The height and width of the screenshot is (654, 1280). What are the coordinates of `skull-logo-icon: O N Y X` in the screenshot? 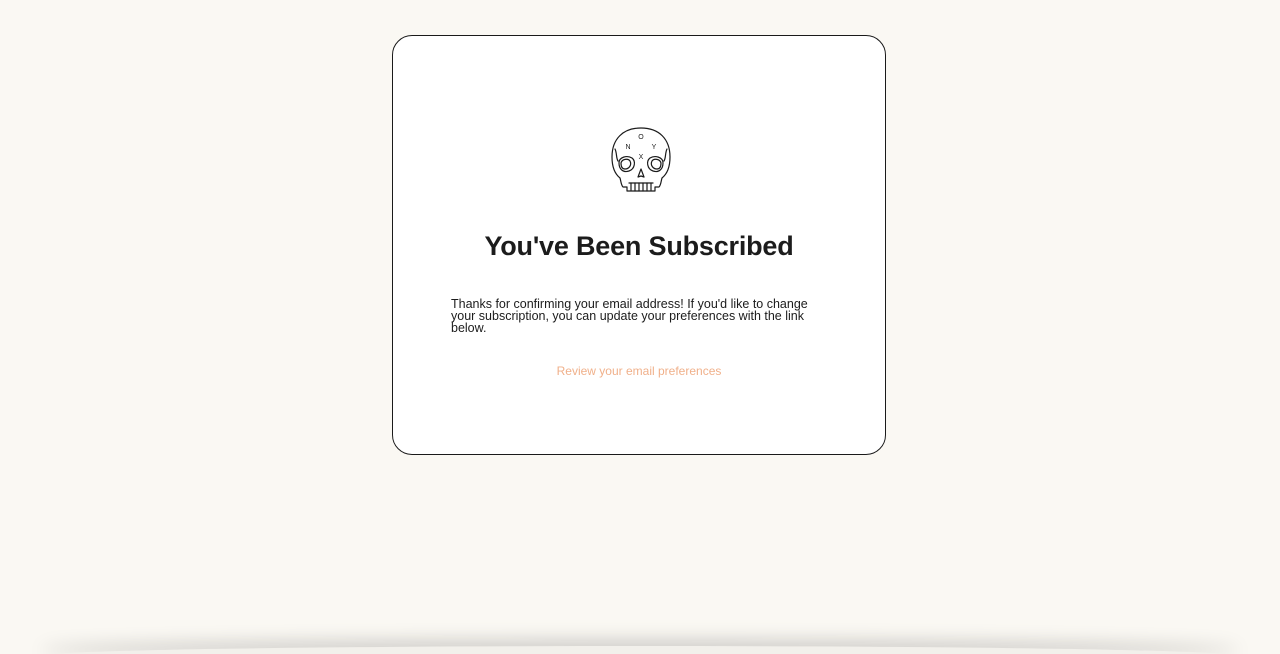 It's located at (641, 161).